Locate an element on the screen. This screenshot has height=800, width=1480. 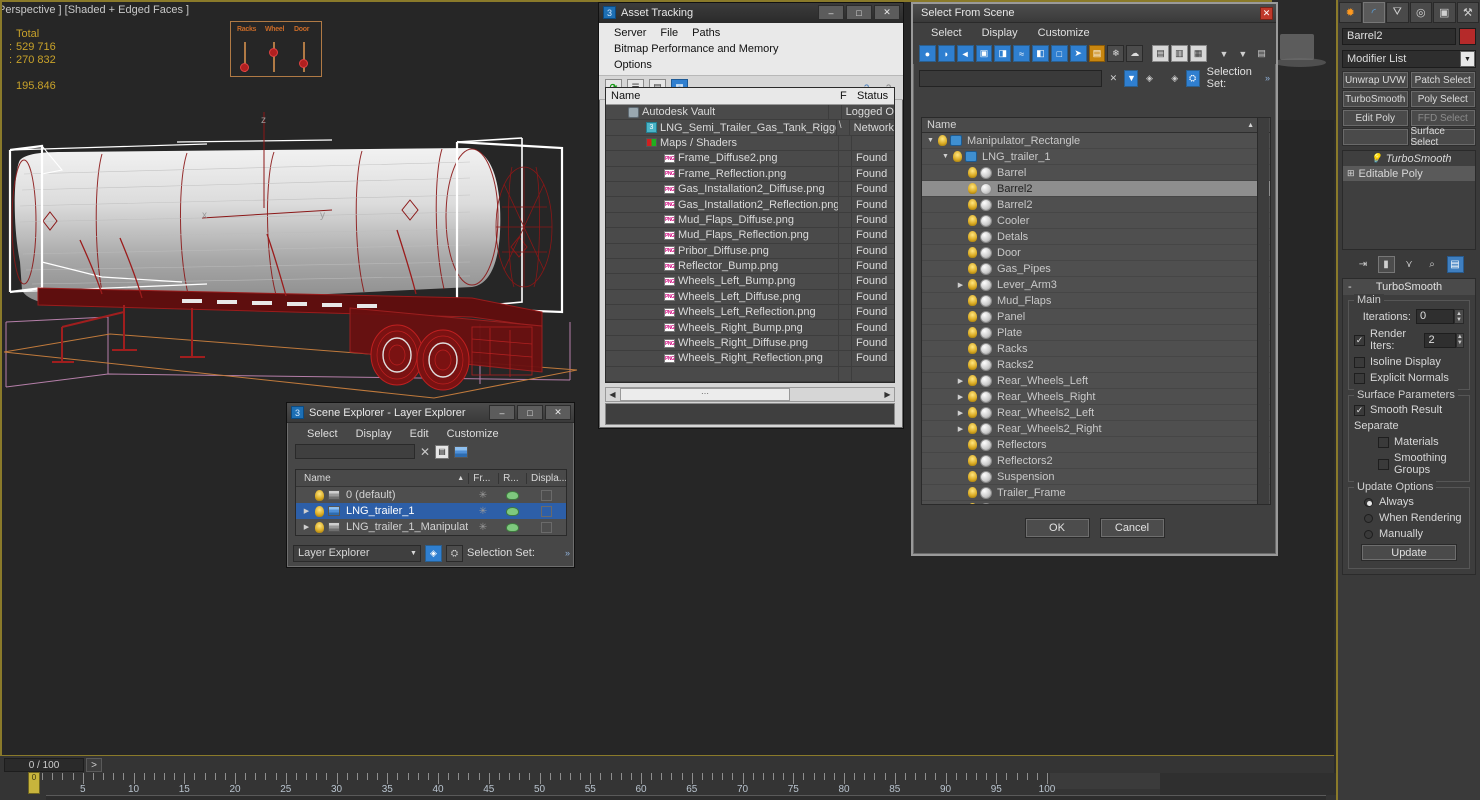
update-button: Update is located at coordinates (1409, 552).